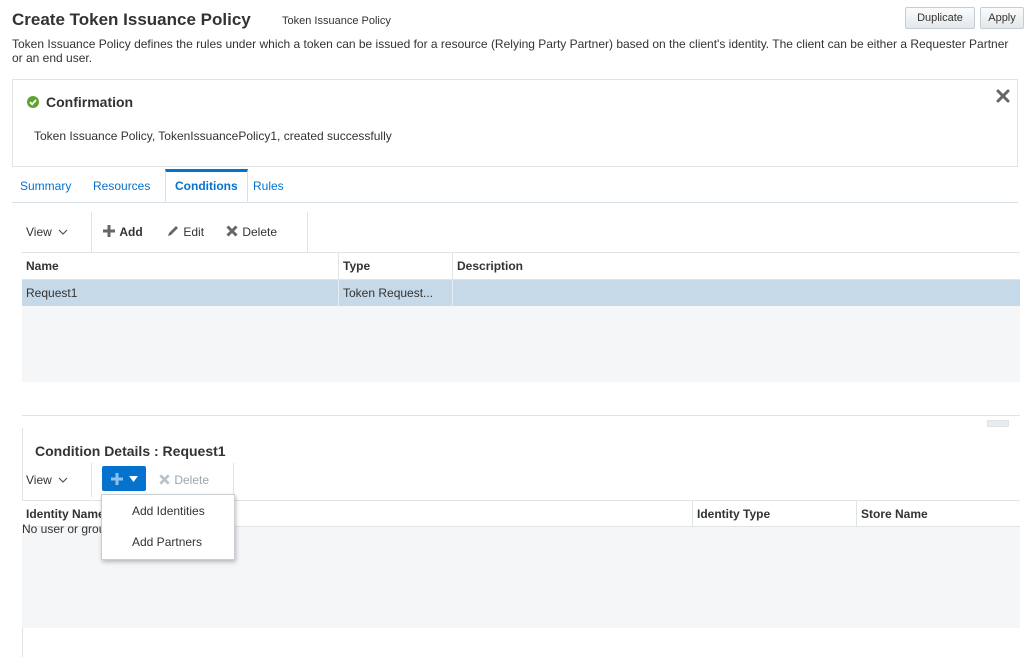 This screenshot has height=657, width=1027. Describe the element at coordinates (521, 415) in the screenshot. I see `panel-splitter` at that location.